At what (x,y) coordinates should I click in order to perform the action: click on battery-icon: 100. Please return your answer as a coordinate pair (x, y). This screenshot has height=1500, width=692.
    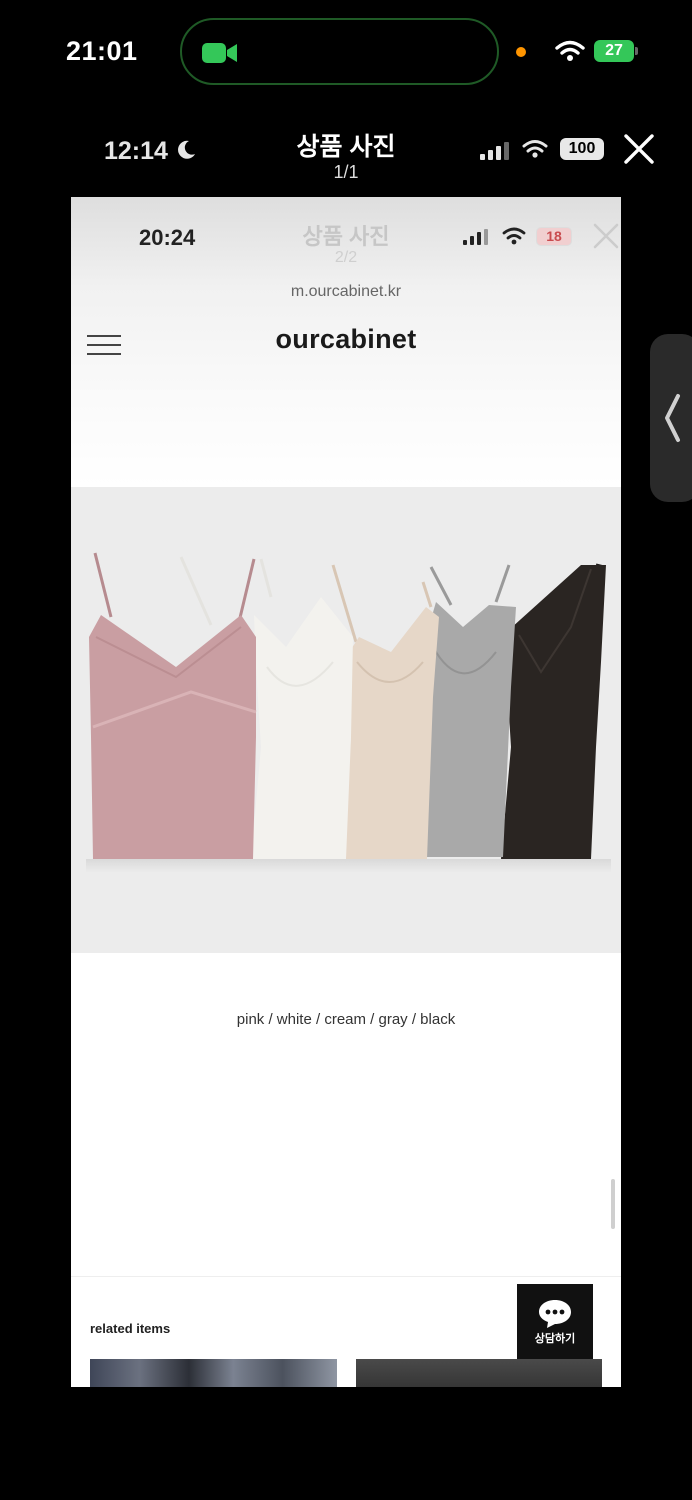
    Looking at the image, I should click on (582, 149).